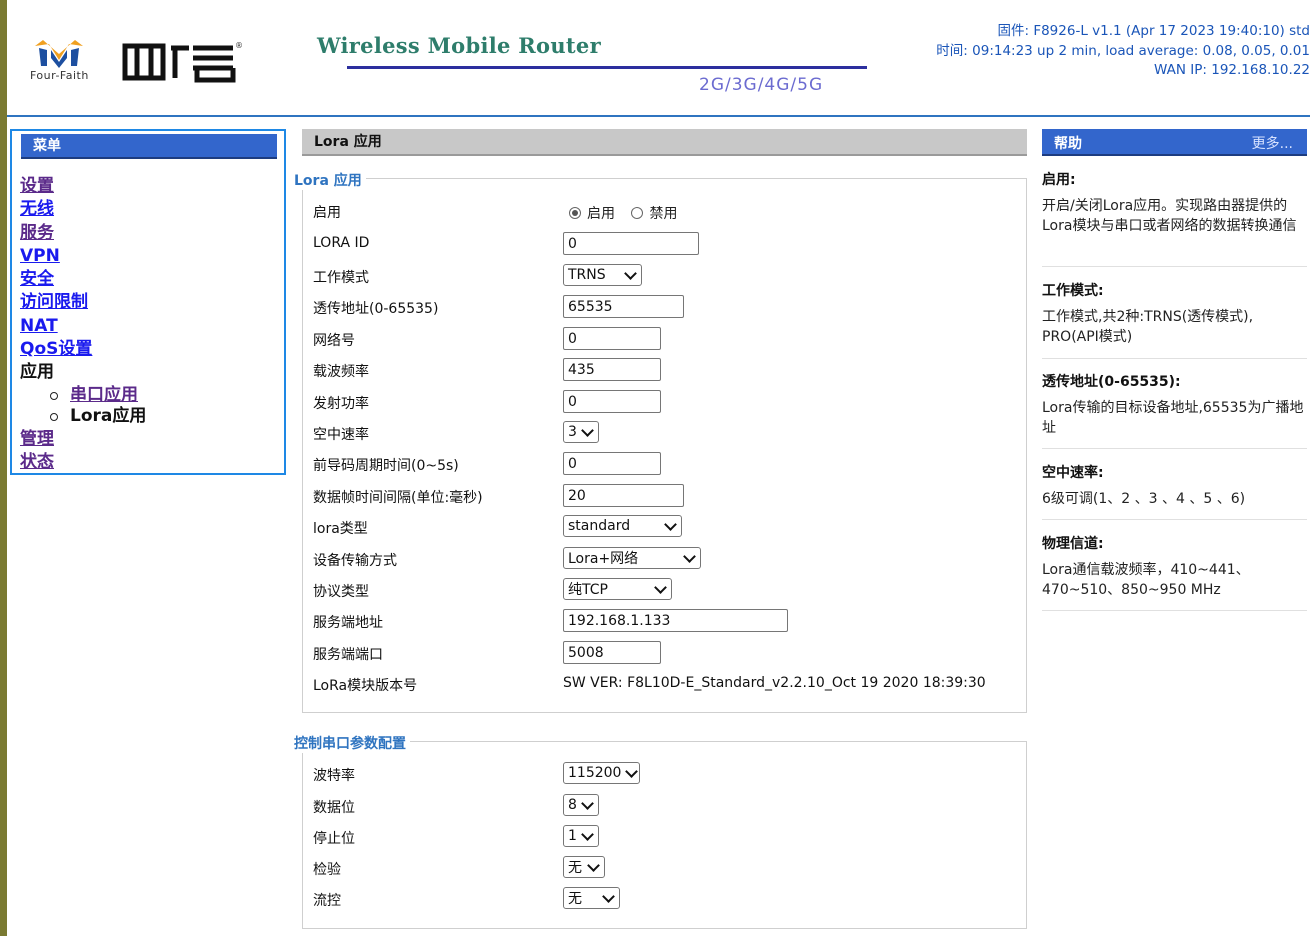  What do you see at coordinates (83, 462) in the screenshot?
I see `menu-item-status: 状态` at bounding box center [83, 462].